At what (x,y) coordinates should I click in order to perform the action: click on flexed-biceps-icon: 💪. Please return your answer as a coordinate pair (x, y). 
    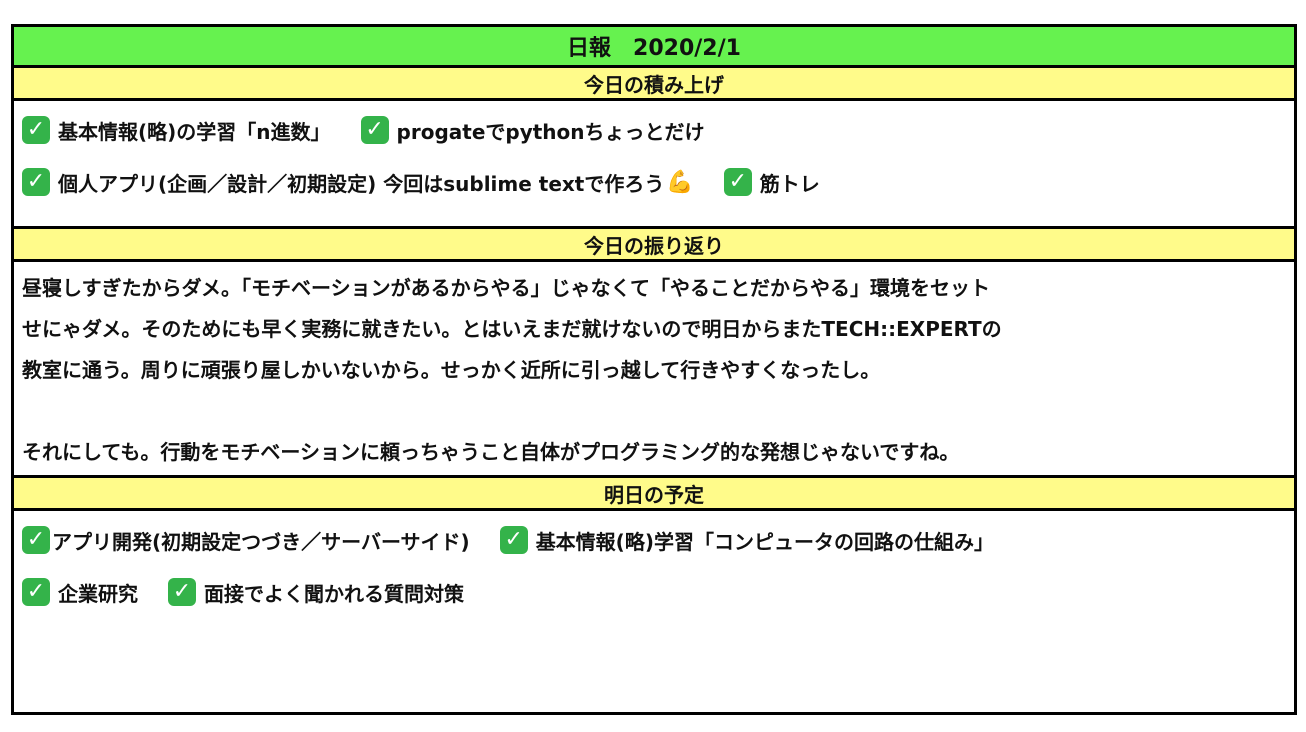
    Looking at the image, I should click on (680, 182).